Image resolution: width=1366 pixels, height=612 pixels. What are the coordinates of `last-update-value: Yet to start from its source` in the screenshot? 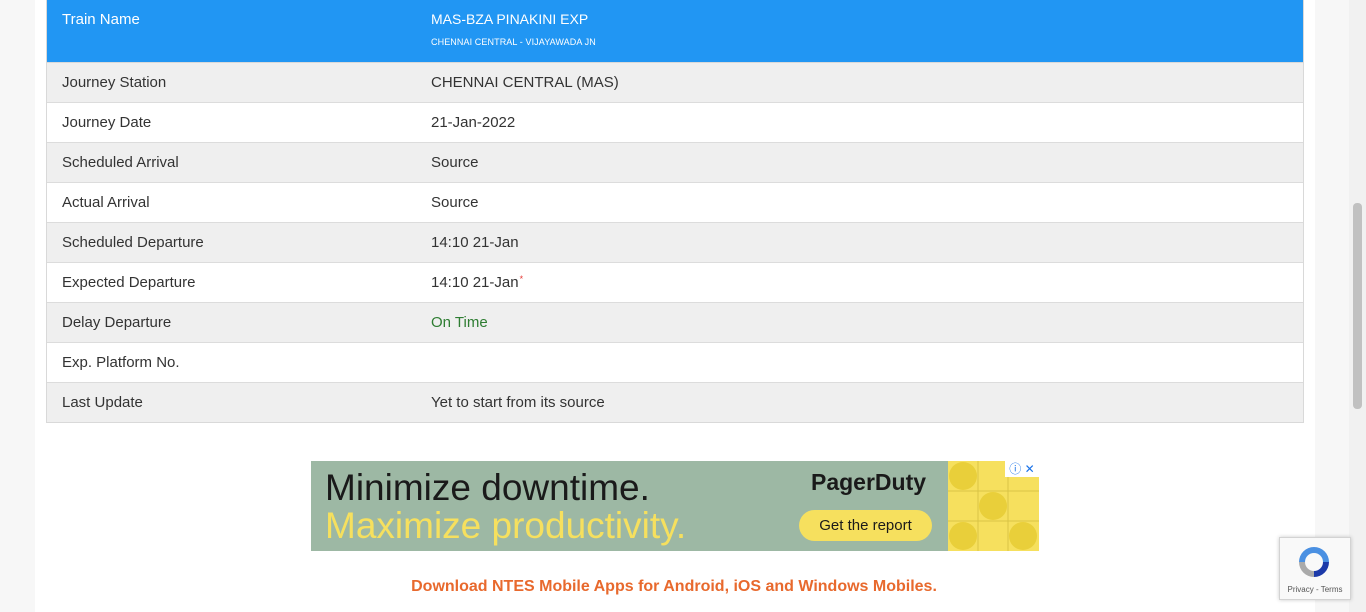 It's located at (518, 402).